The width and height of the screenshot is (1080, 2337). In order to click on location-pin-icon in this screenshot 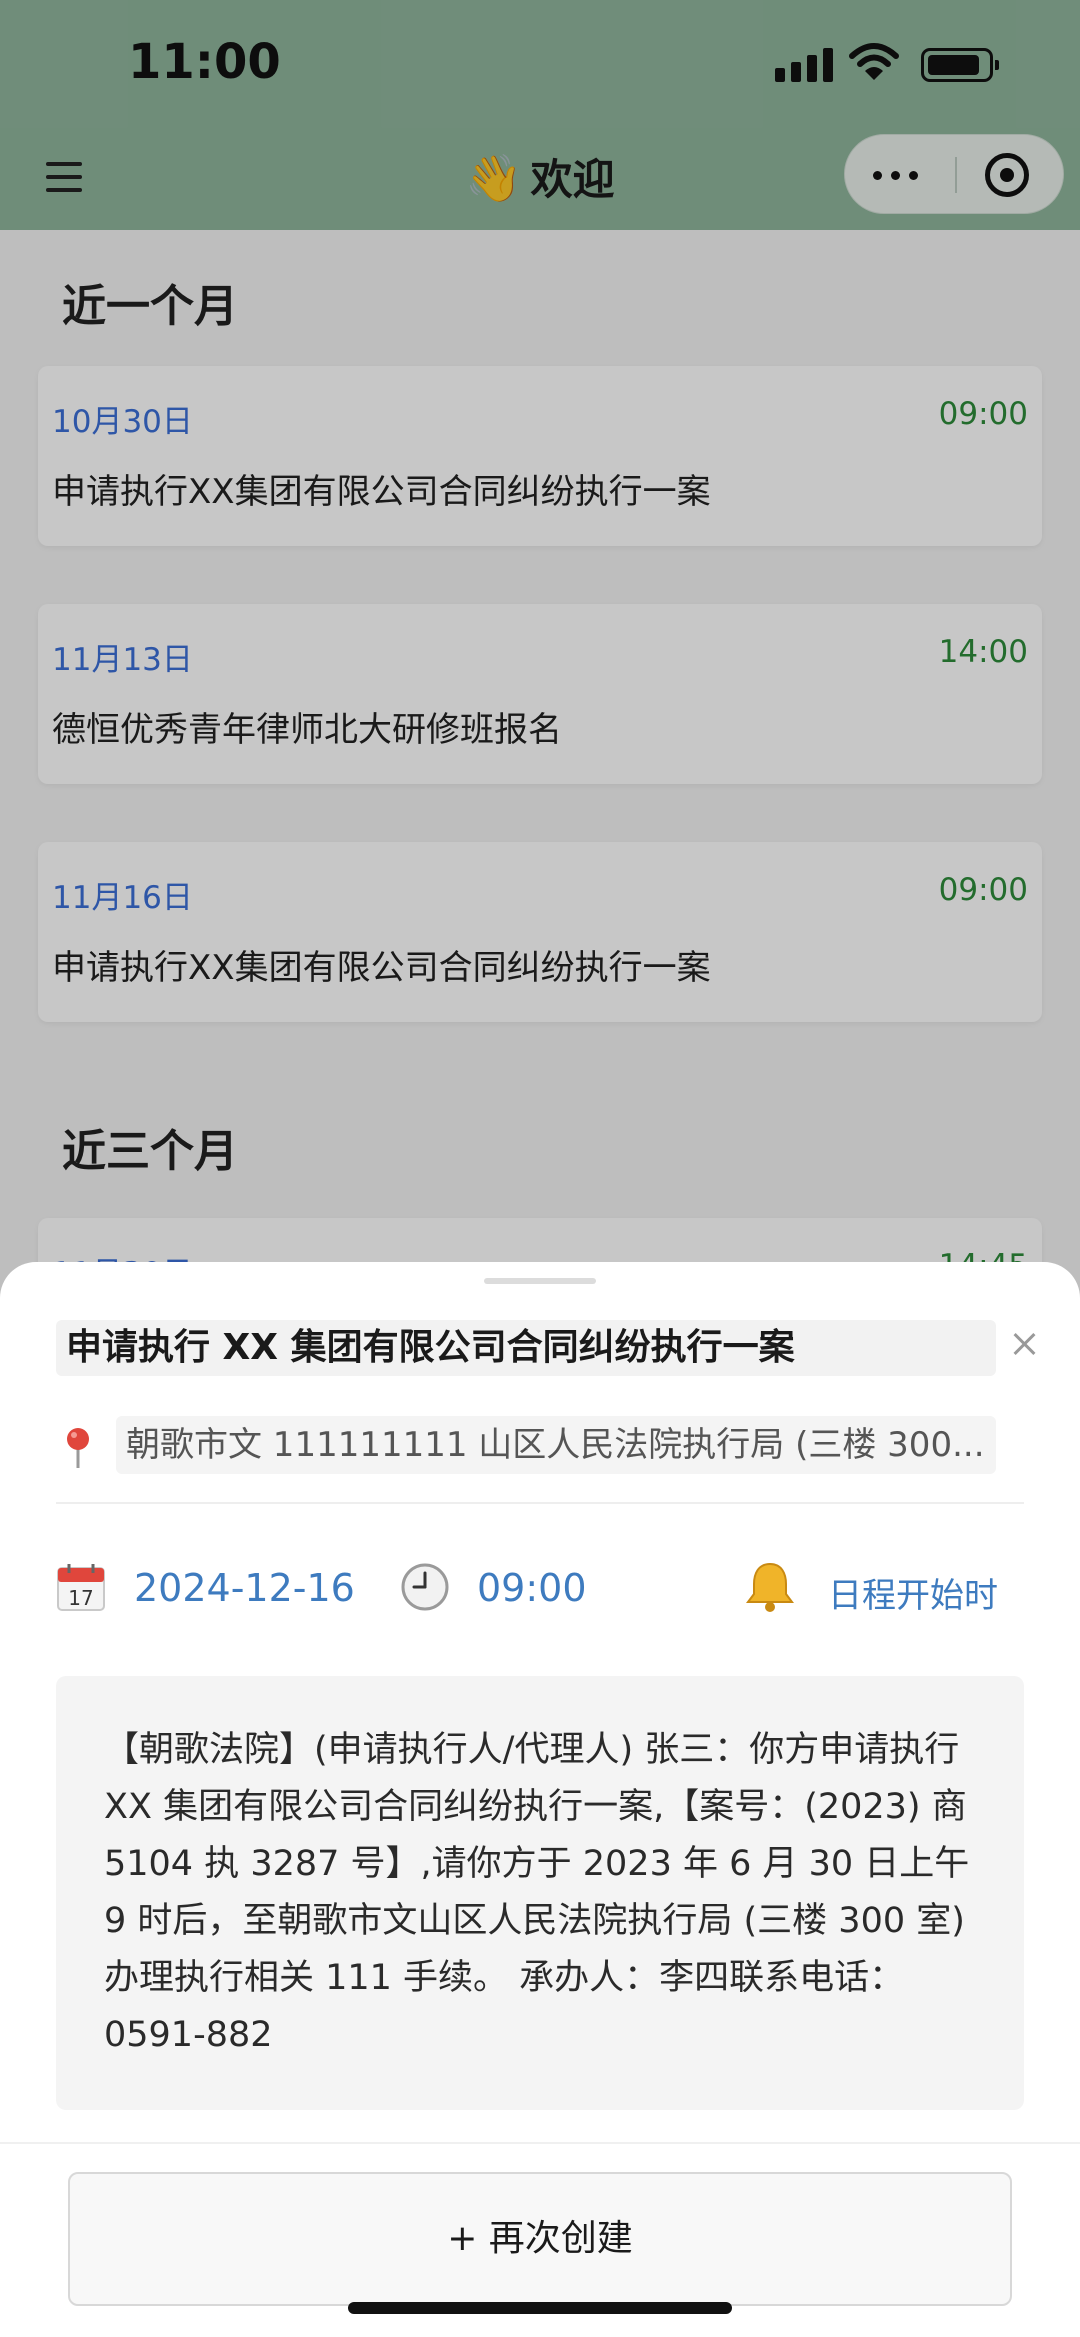, I will do `click(78, 1448)`.